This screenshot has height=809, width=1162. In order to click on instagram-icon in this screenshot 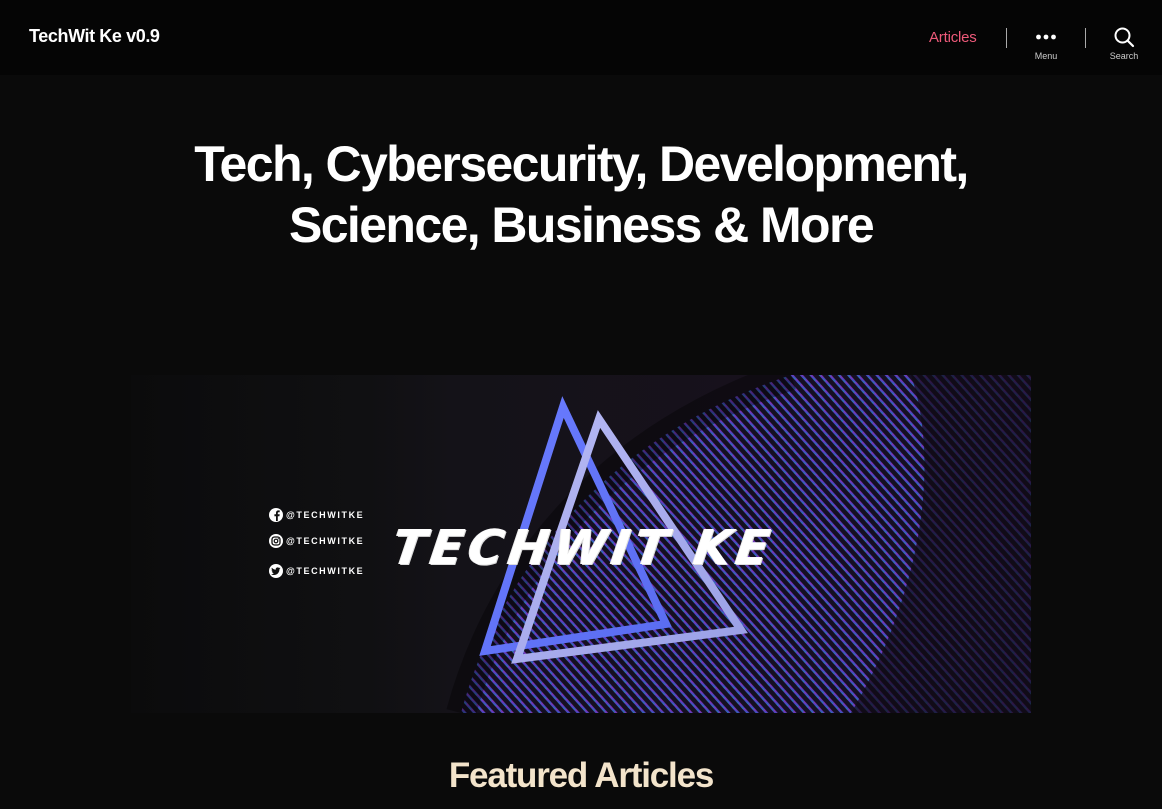, I will do `click(276, 541)`.